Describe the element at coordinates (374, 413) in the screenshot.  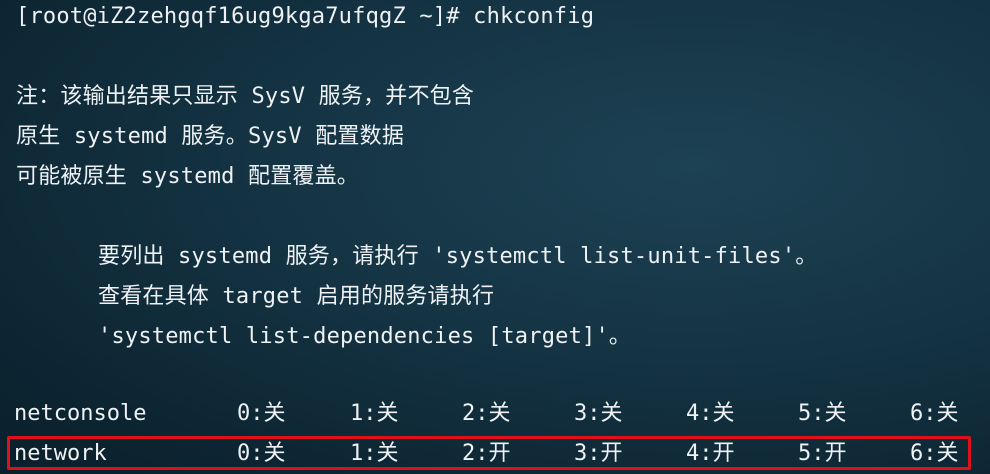
I see `runlevel-1: 1:关` at that location.